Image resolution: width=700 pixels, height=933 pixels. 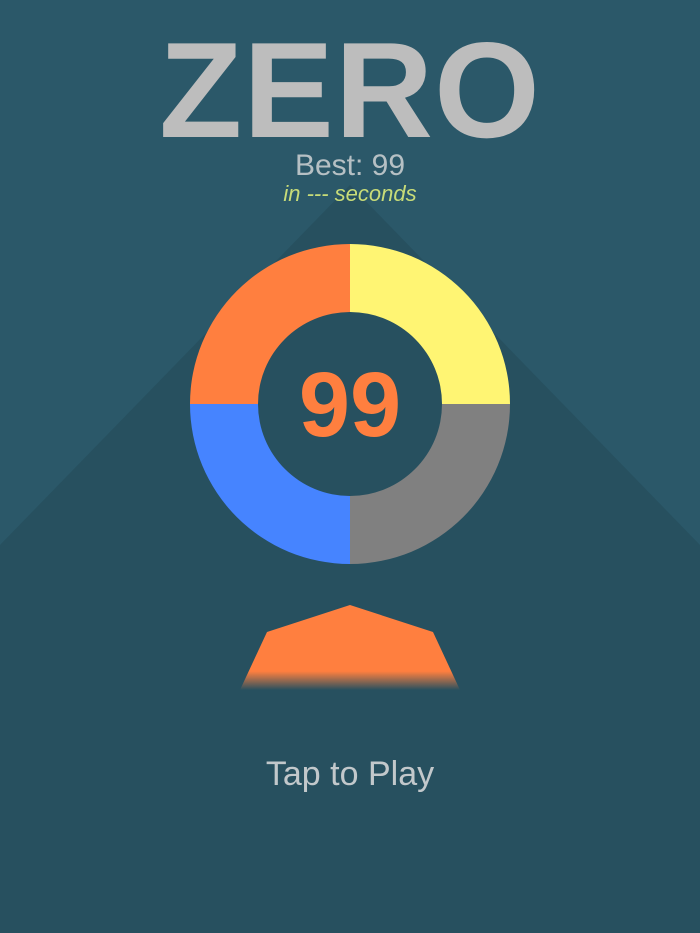 What do you see at coordinates (350, 647) in the screenshot?
I see `player-shape` at bounding box center [350, 647].